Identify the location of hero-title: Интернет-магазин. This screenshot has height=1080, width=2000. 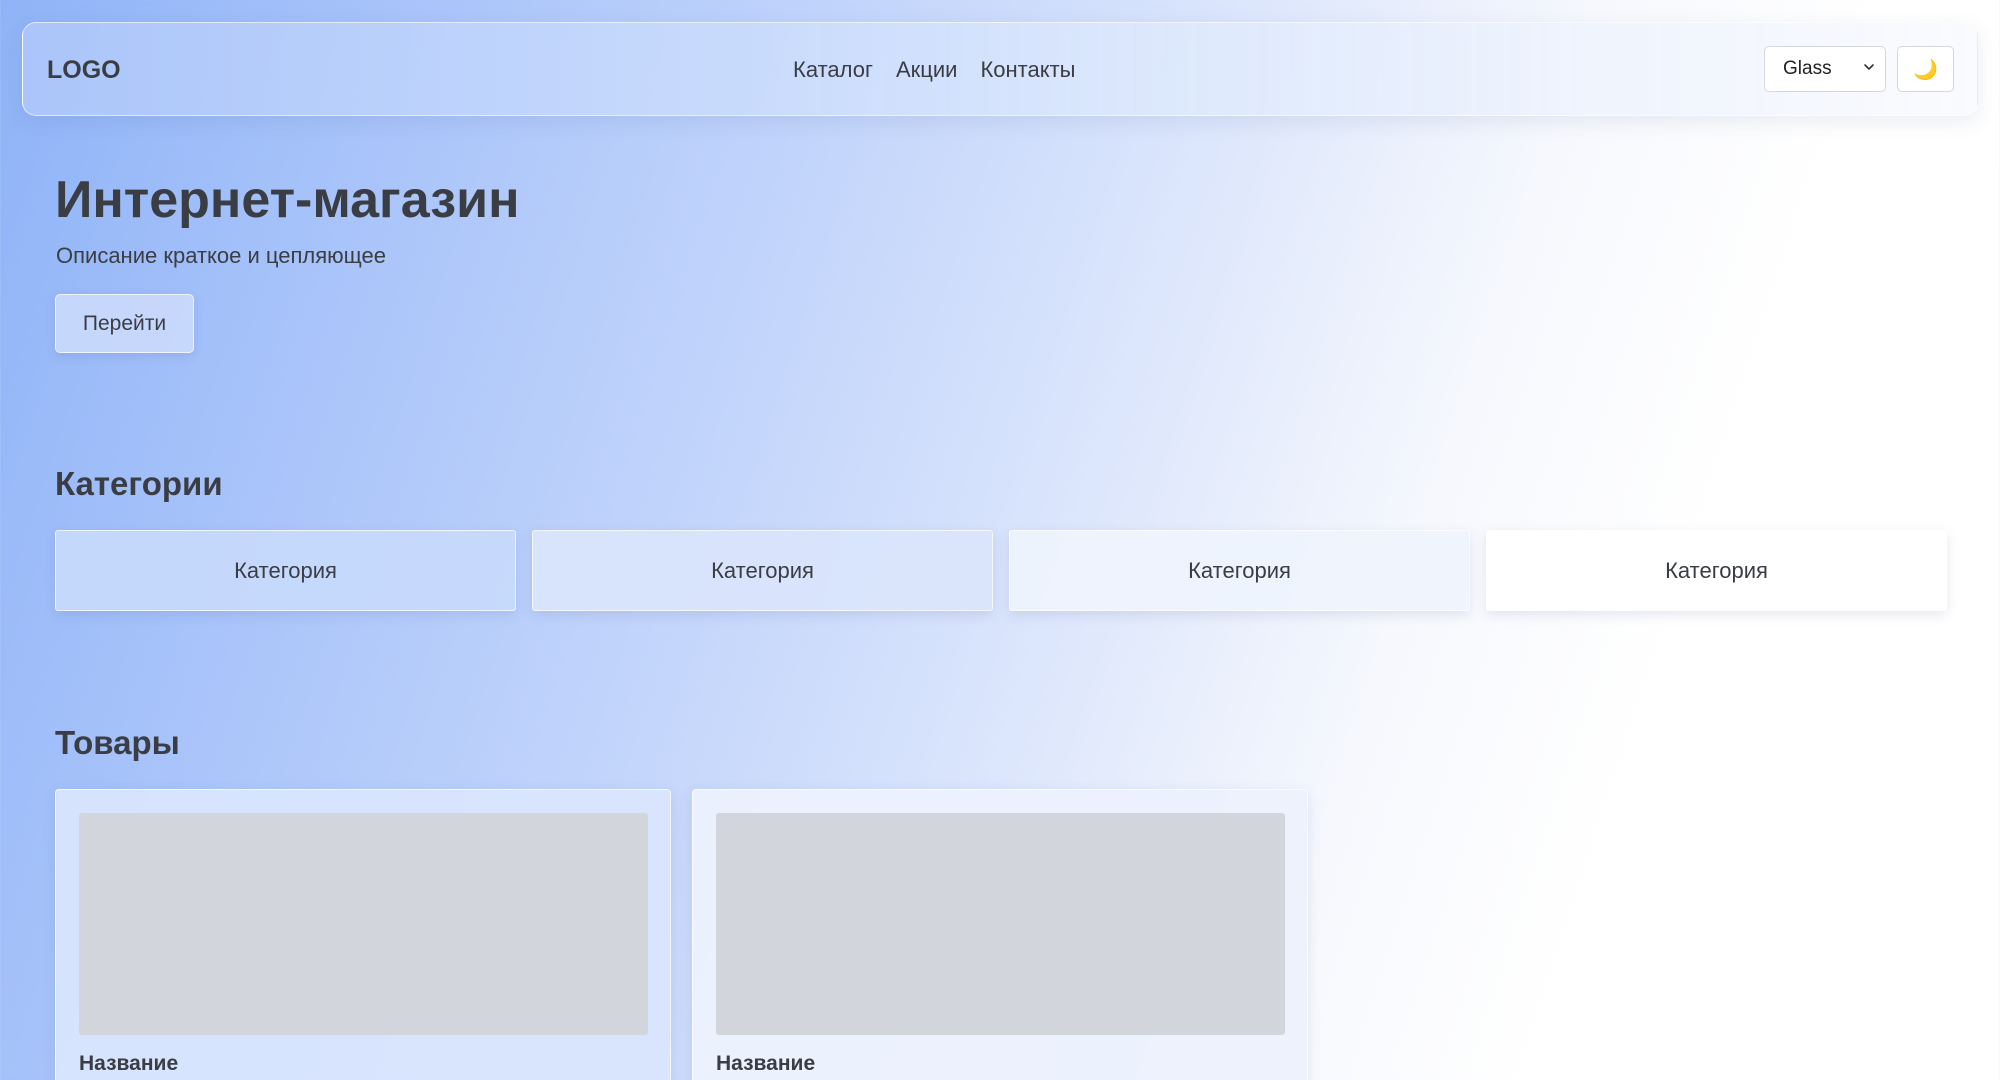
(287, 200).